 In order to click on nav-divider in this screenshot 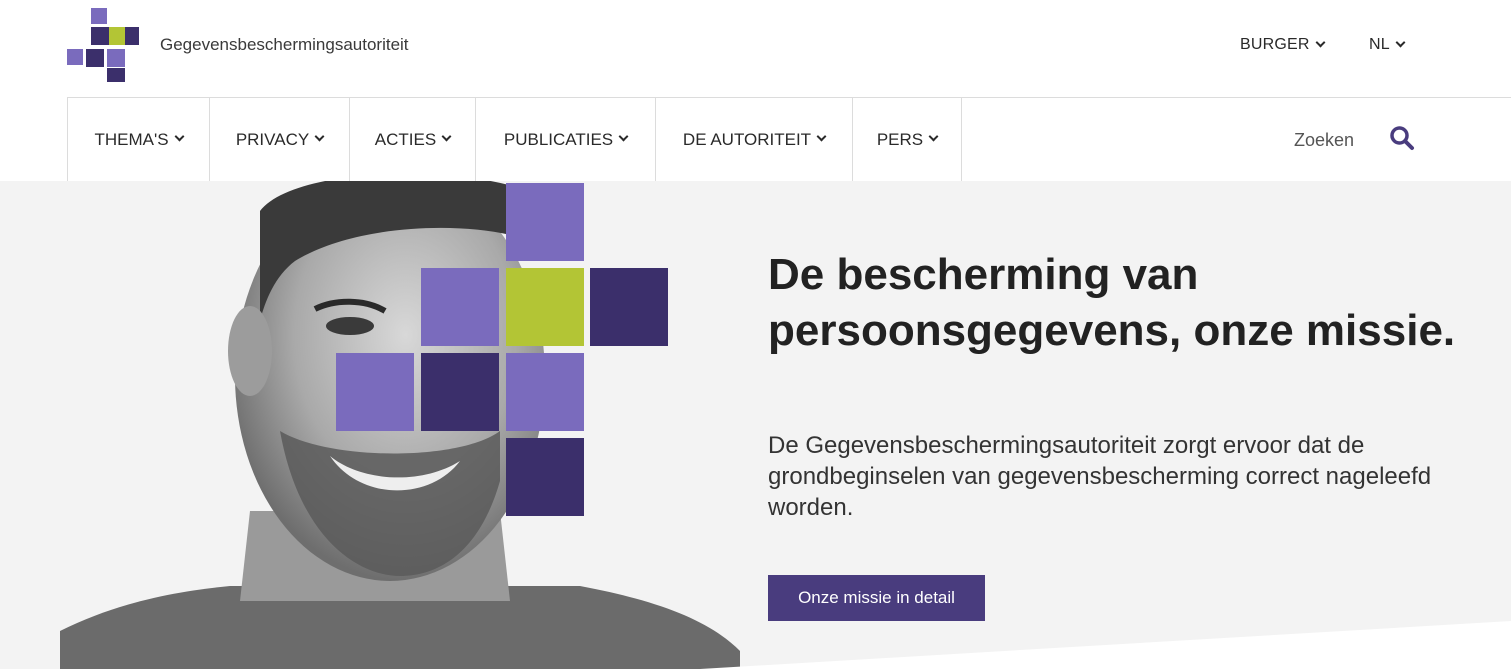, I will do `click(961, 139)`.